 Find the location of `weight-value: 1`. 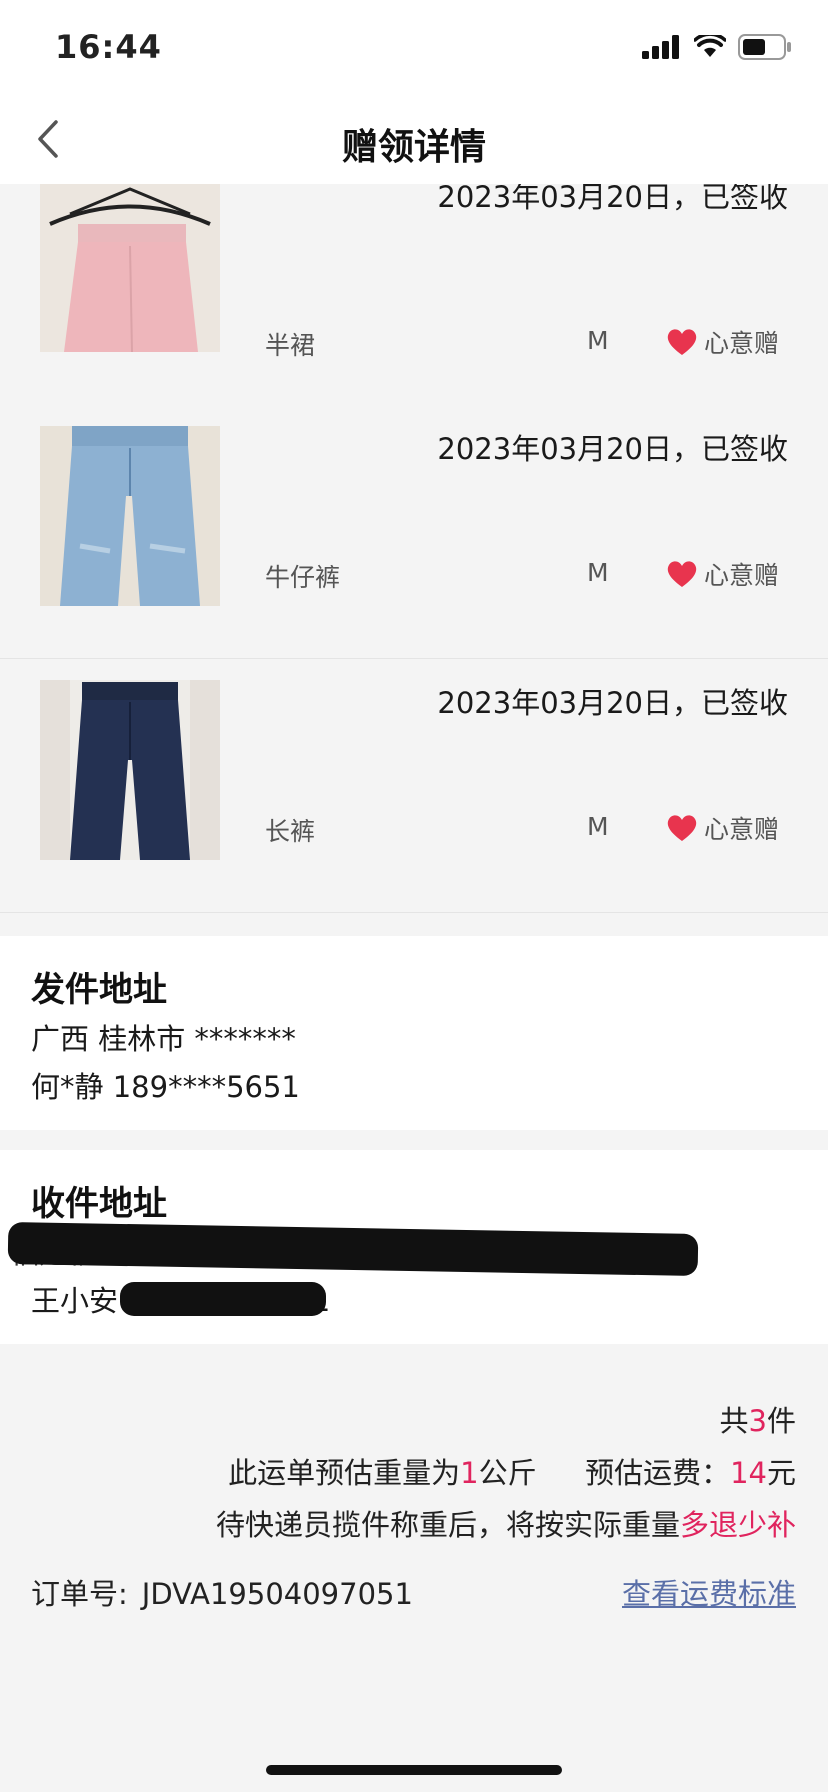

weight-value: 1 is located at coordinates (469, 1473).